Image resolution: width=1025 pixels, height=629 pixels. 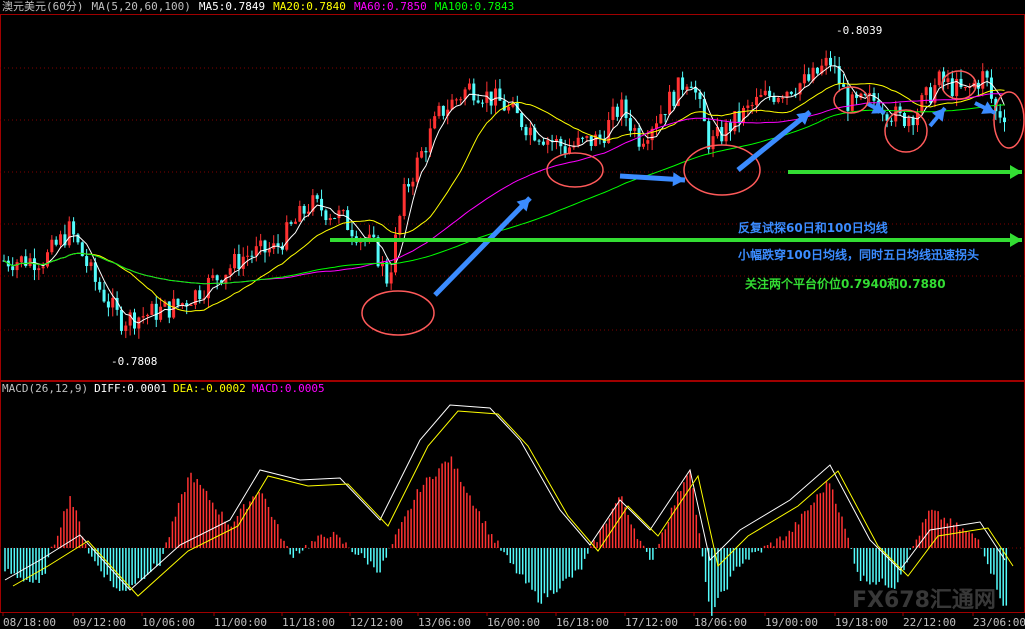 What do you see at coordinates (859, 255) in the screenshot?
I see `annotation-break: 小幅跌穿100日均线，同时五日均线迅速拐头` at bounding box center [859, 255].